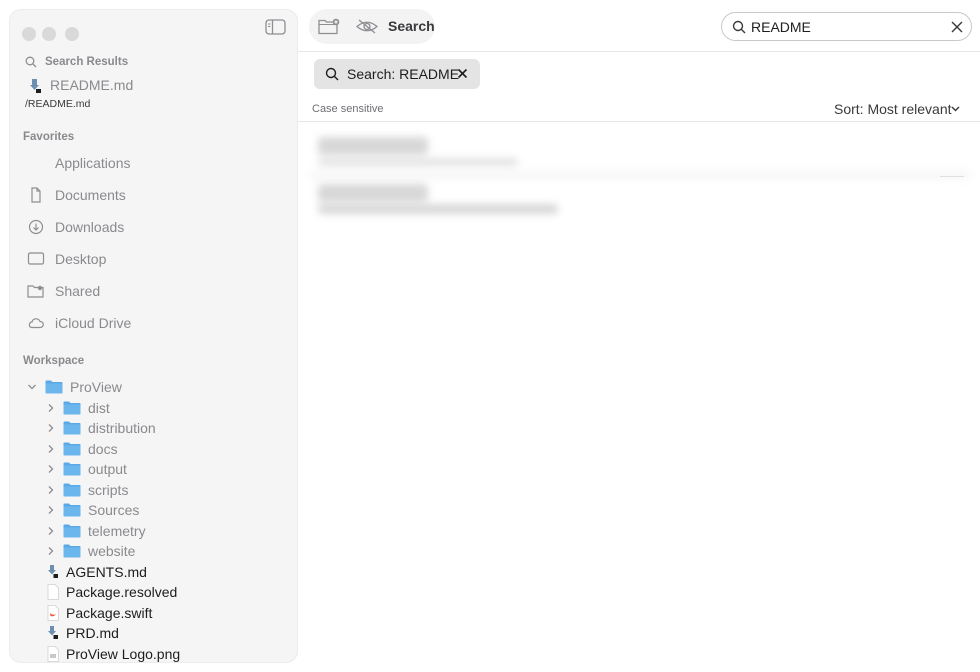 The height and width of the screenshot is (672, 980). What do you see at coordinates (112, 551) in the screenshot?
I see `tree-item-label: website` at bounding box center [112, 551].